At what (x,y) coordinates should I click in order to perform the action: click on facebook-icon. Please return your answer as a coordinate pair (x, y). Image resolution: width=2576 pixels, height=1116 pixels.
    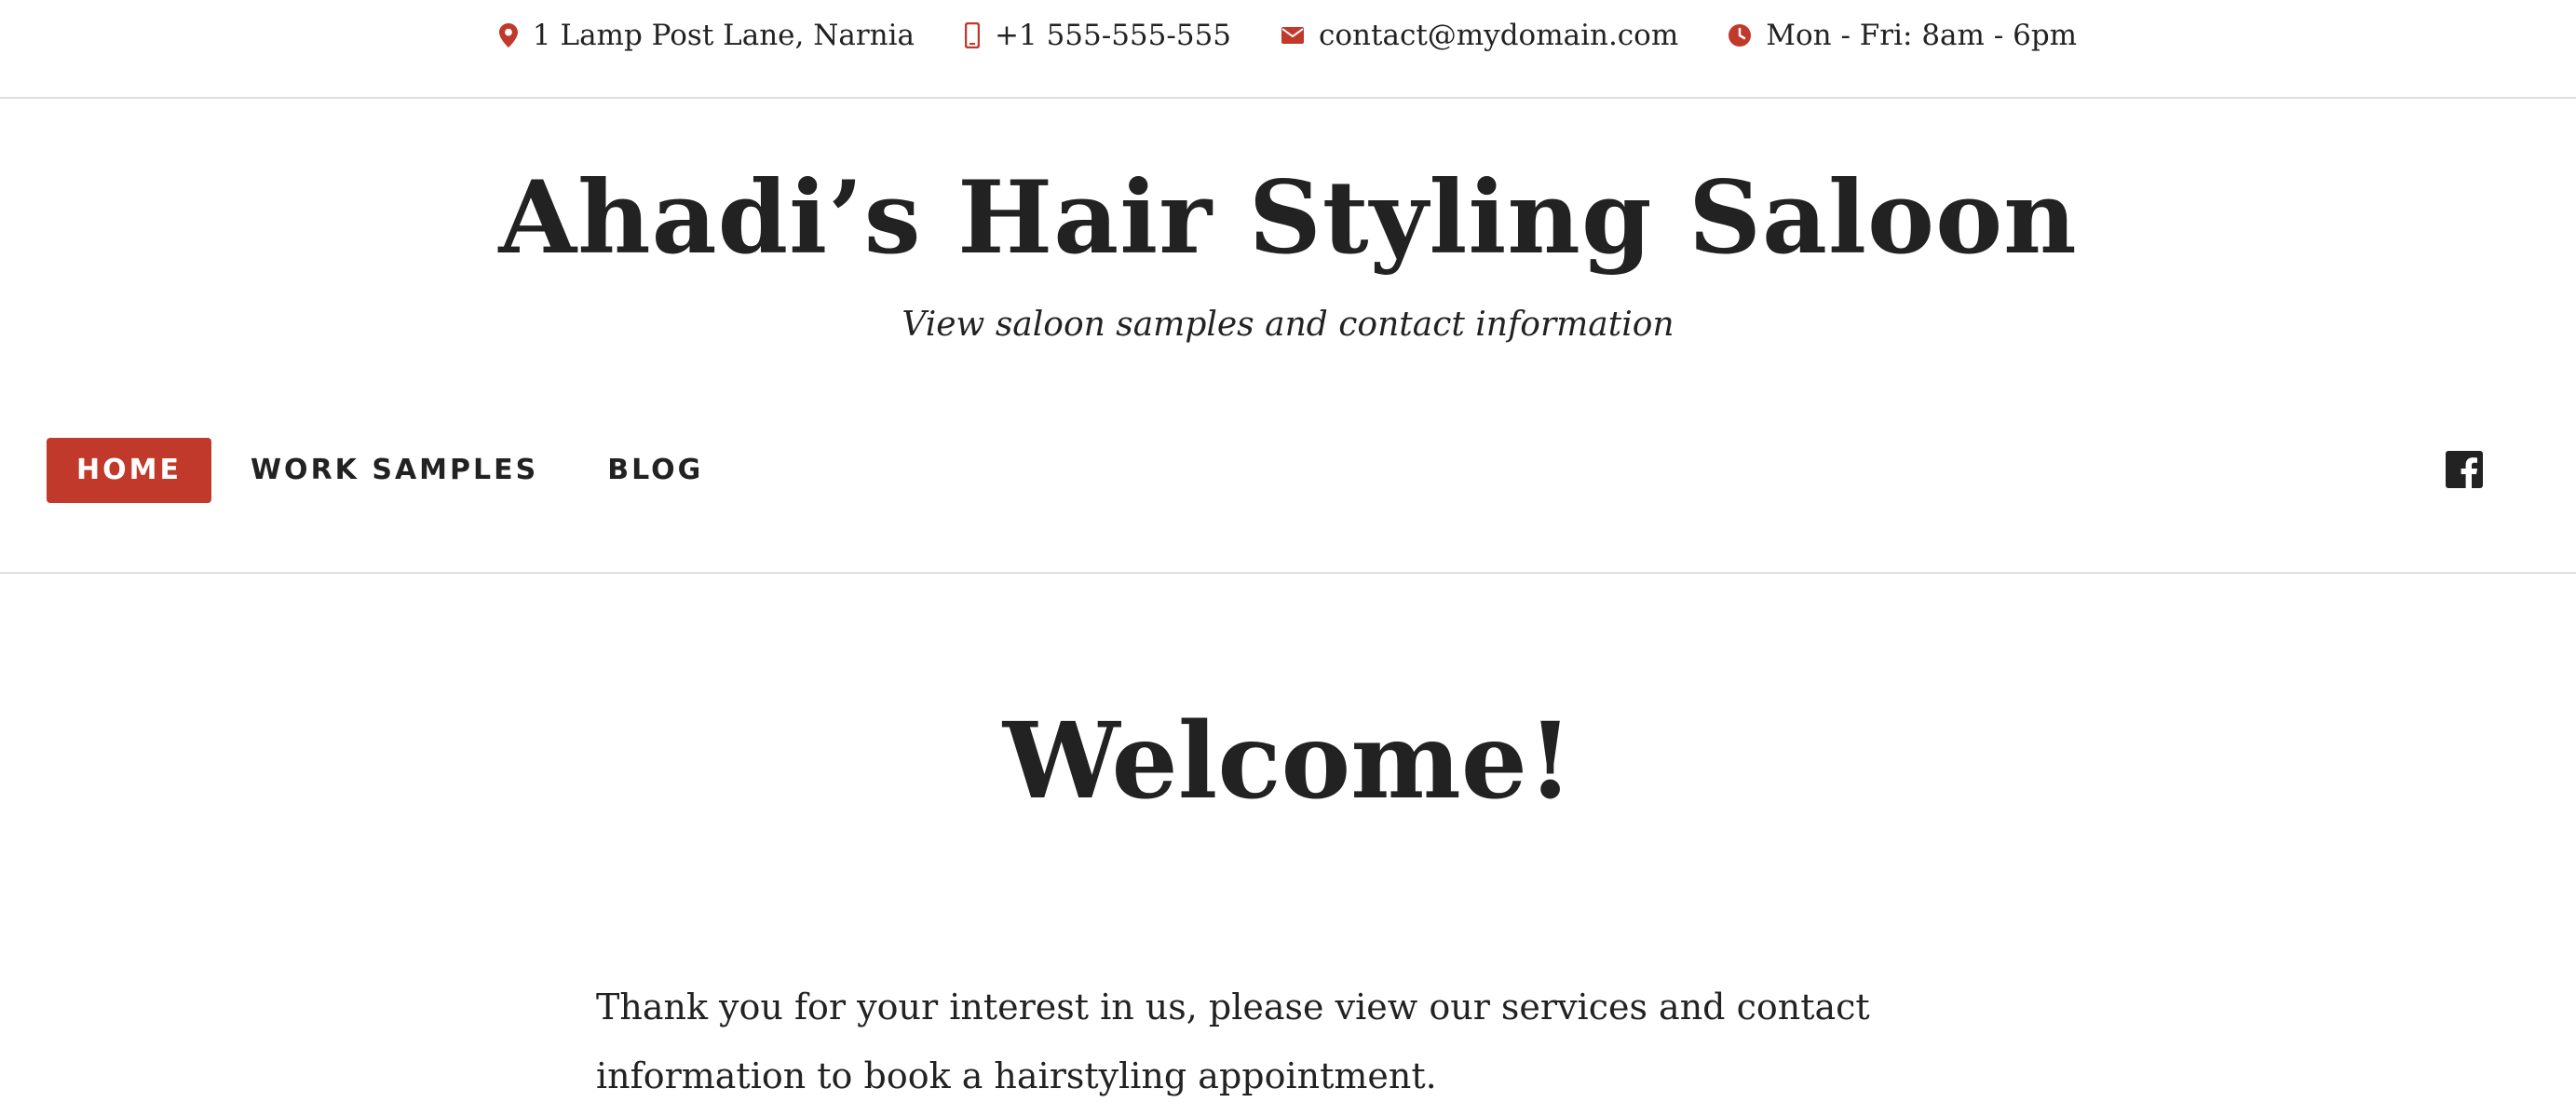
    Looking at the image, I should click on (2464, 470).